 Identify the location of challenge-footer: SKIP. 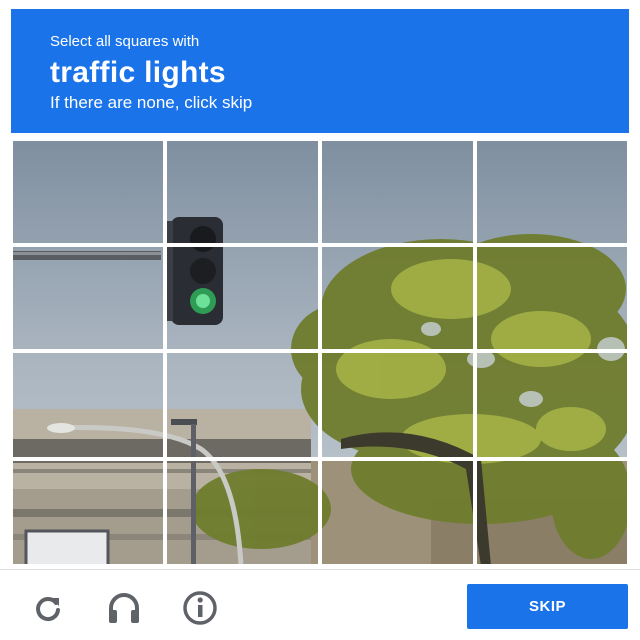
(320, 604).